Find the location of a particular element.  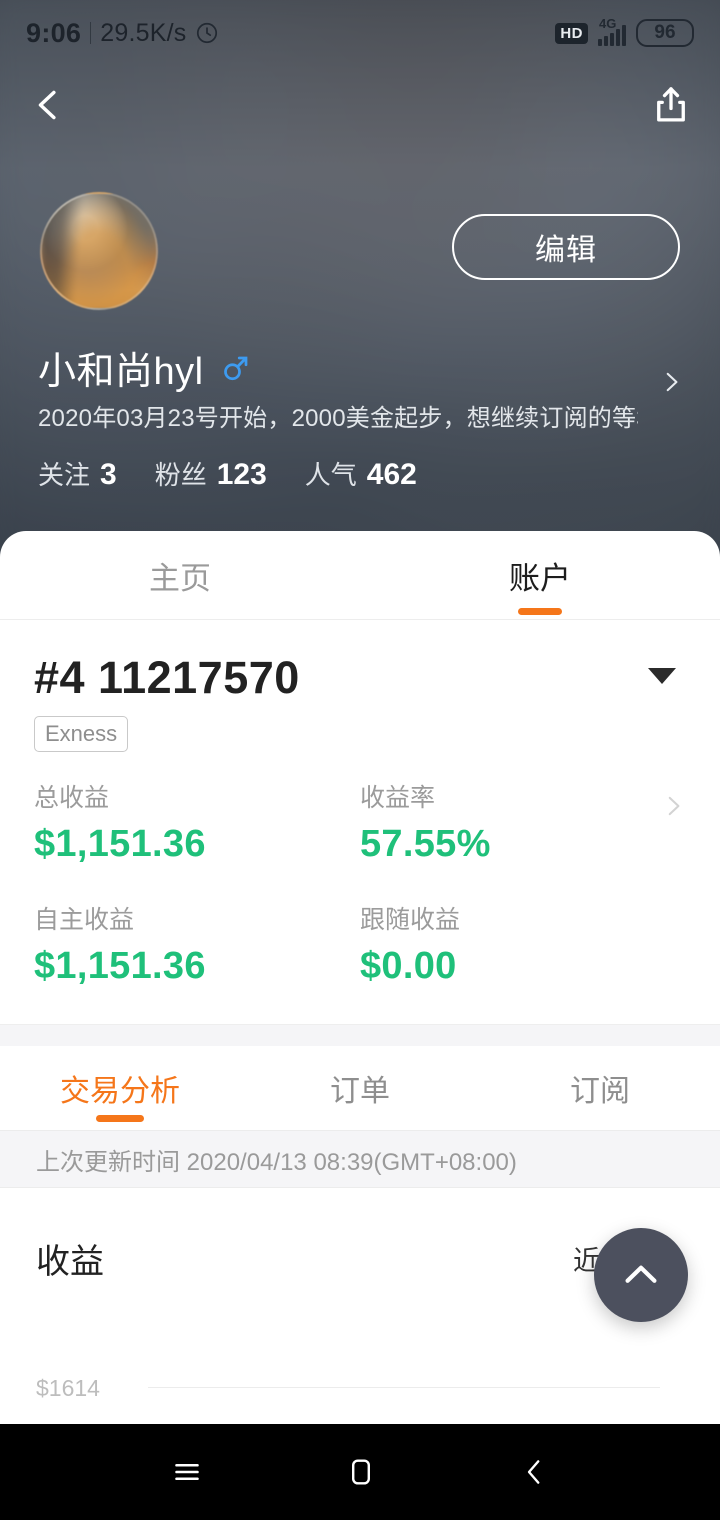

kpi-label: 收益率 is located at coordinates (398, 798).